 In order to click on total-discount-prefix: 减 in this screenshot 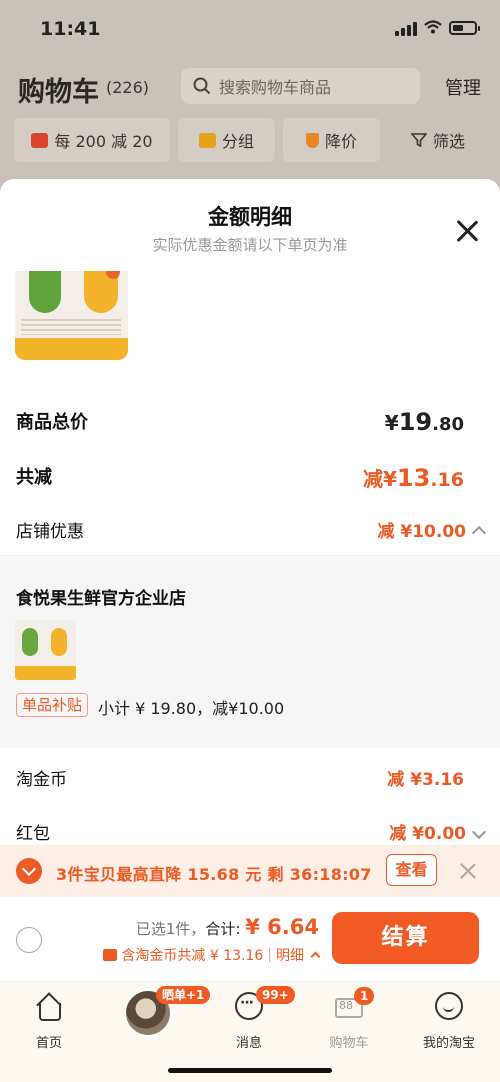, I will do `click(373, 479)`.